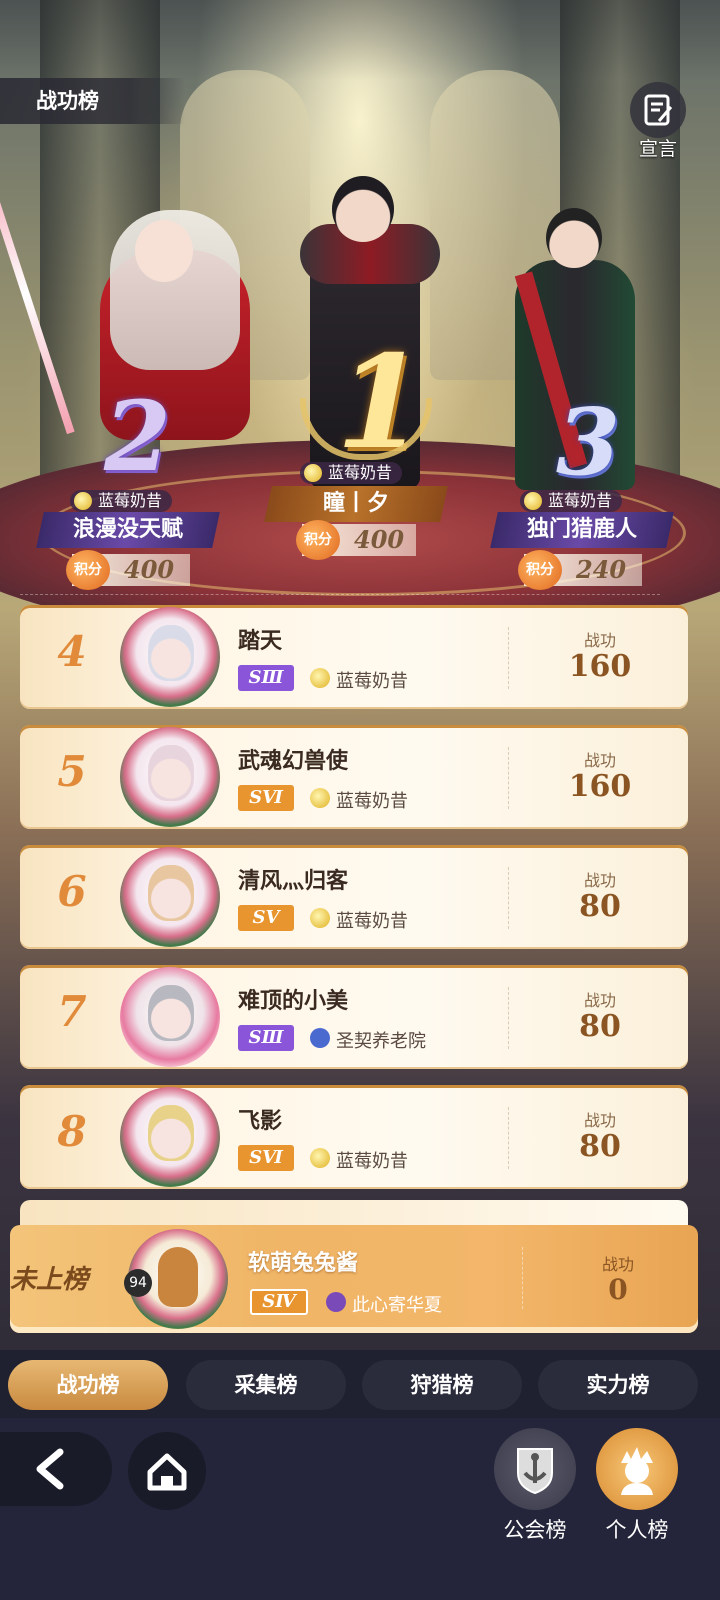 The width and height of the screenshot is (720, 1600). I want to click on podium-3-guild: 蓝莓奶昔, so click(571, 501).